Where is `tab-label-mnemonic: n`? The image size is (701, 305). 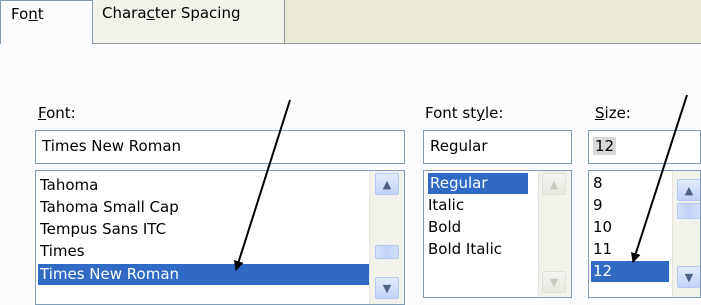
tab-label-mnemonic: n is located at coordinates (33, 14).